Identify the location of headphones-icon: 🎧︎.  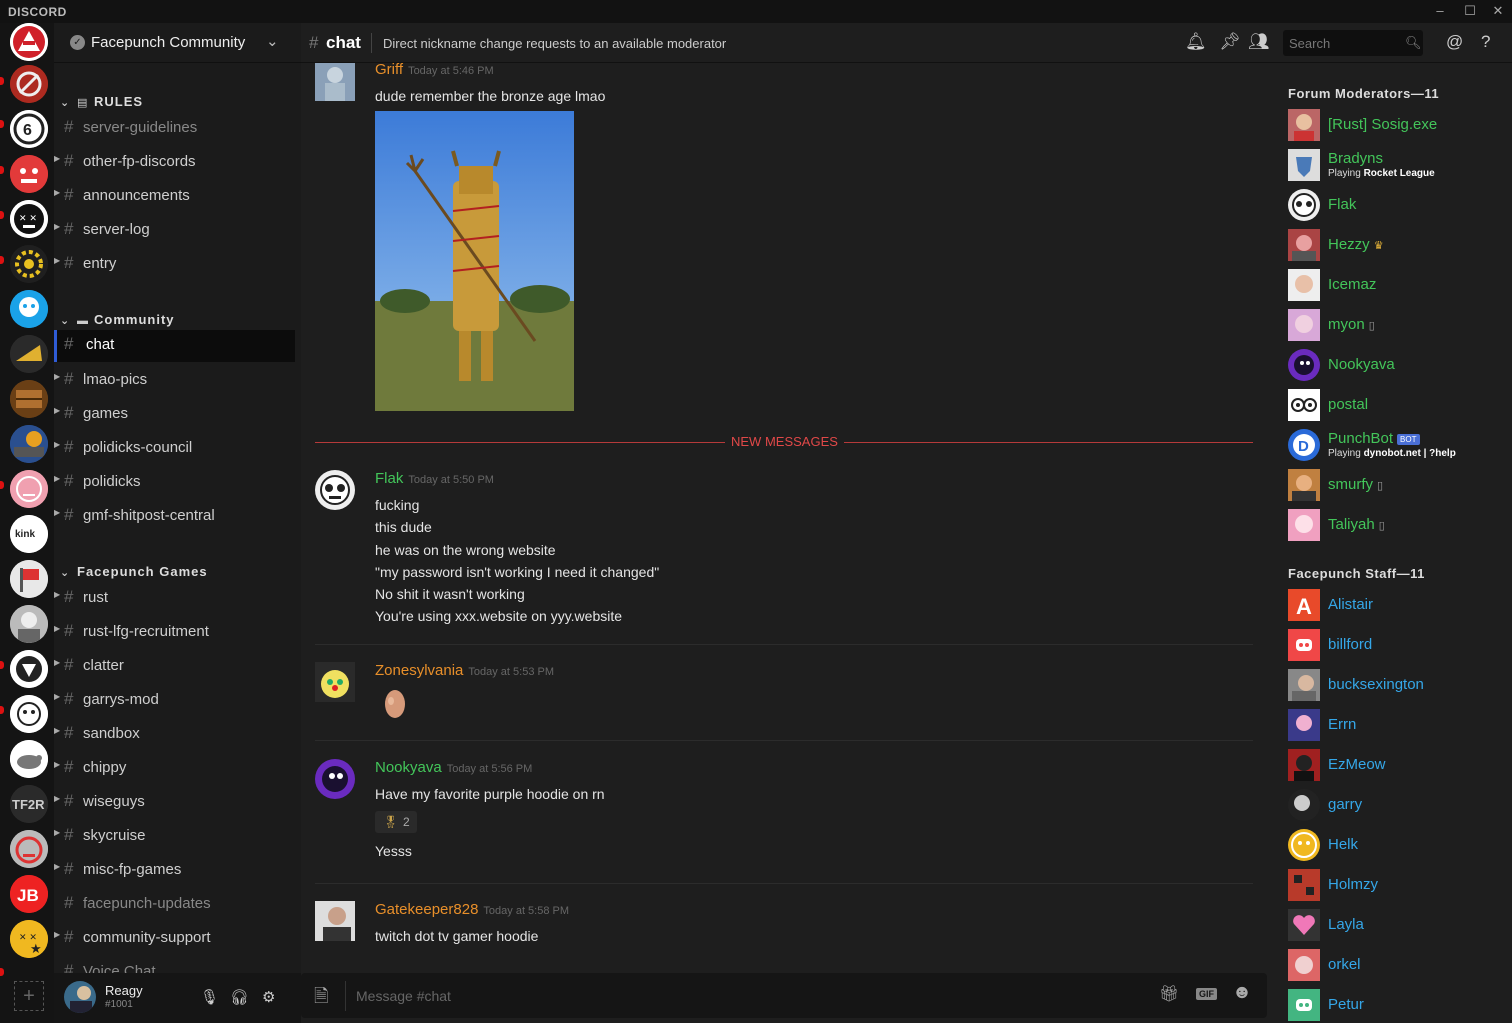
(239, 997).